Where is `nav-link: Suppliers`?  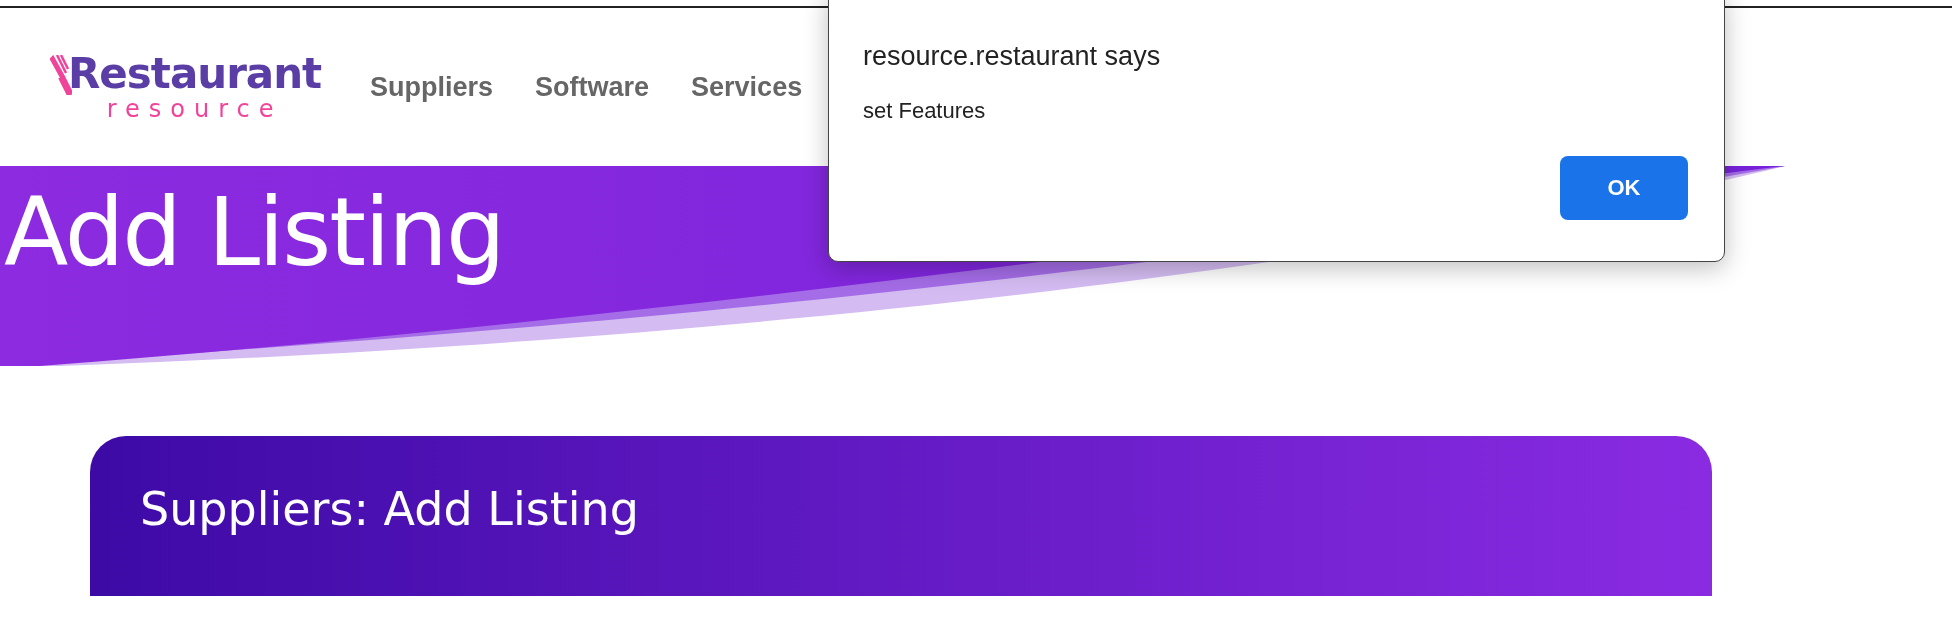
nav-link: Suppliers is located at coordinates (432, 87).